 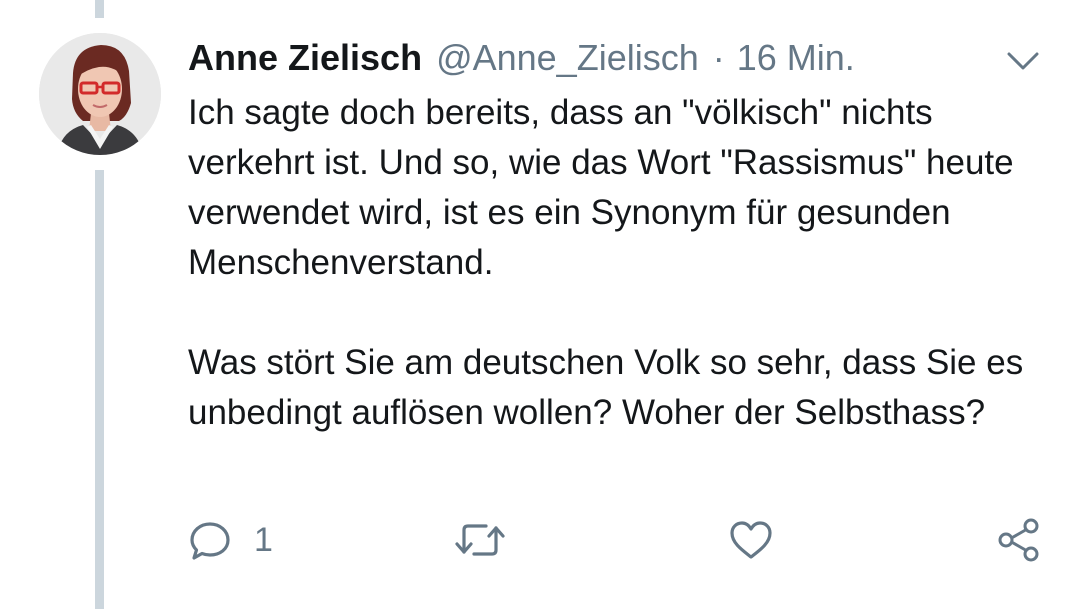 I want to click on avatar-photo, so click(x=100, y=94).